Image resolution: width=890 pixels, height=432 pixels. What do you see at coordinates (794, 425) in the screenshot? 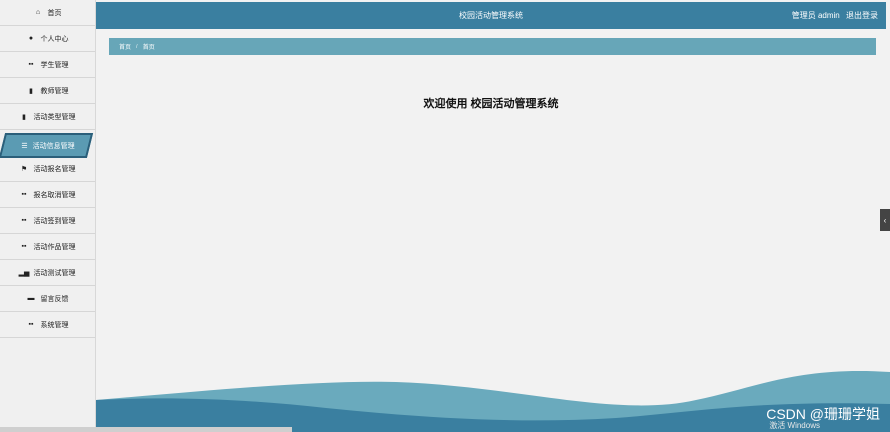
I see `windows-activate-text: 激活 Windows` at bounding box center [794, 425].